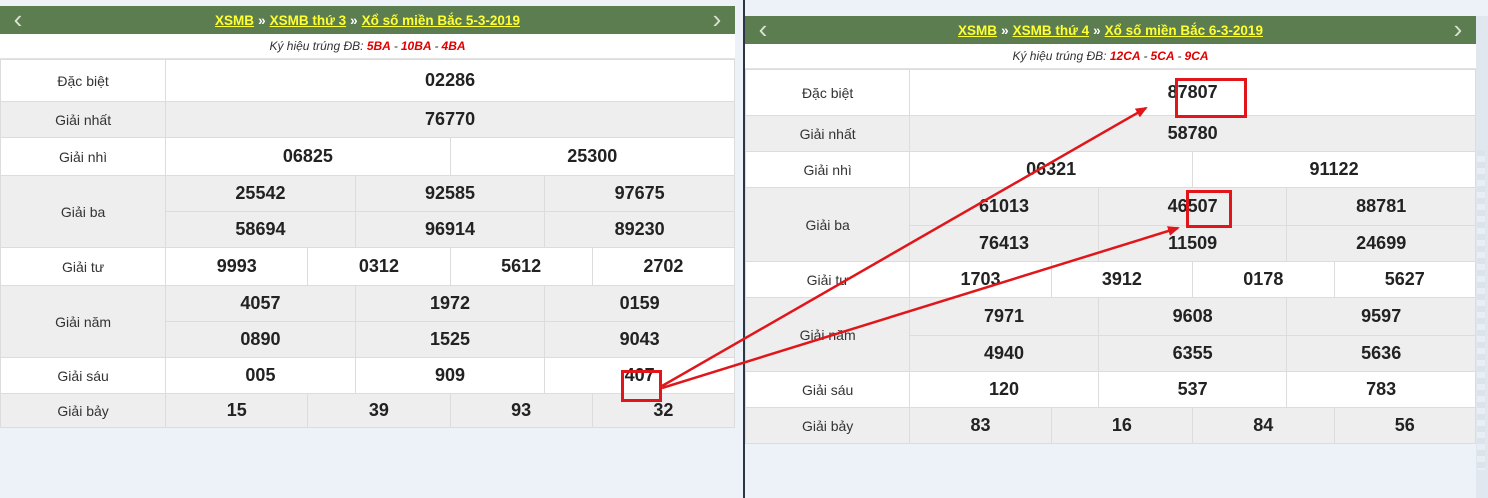  What do you see at coordinates (260, 339) in the screenshot?
I see `fifth-prize-number: 0890` at bounding box center [260, 339].